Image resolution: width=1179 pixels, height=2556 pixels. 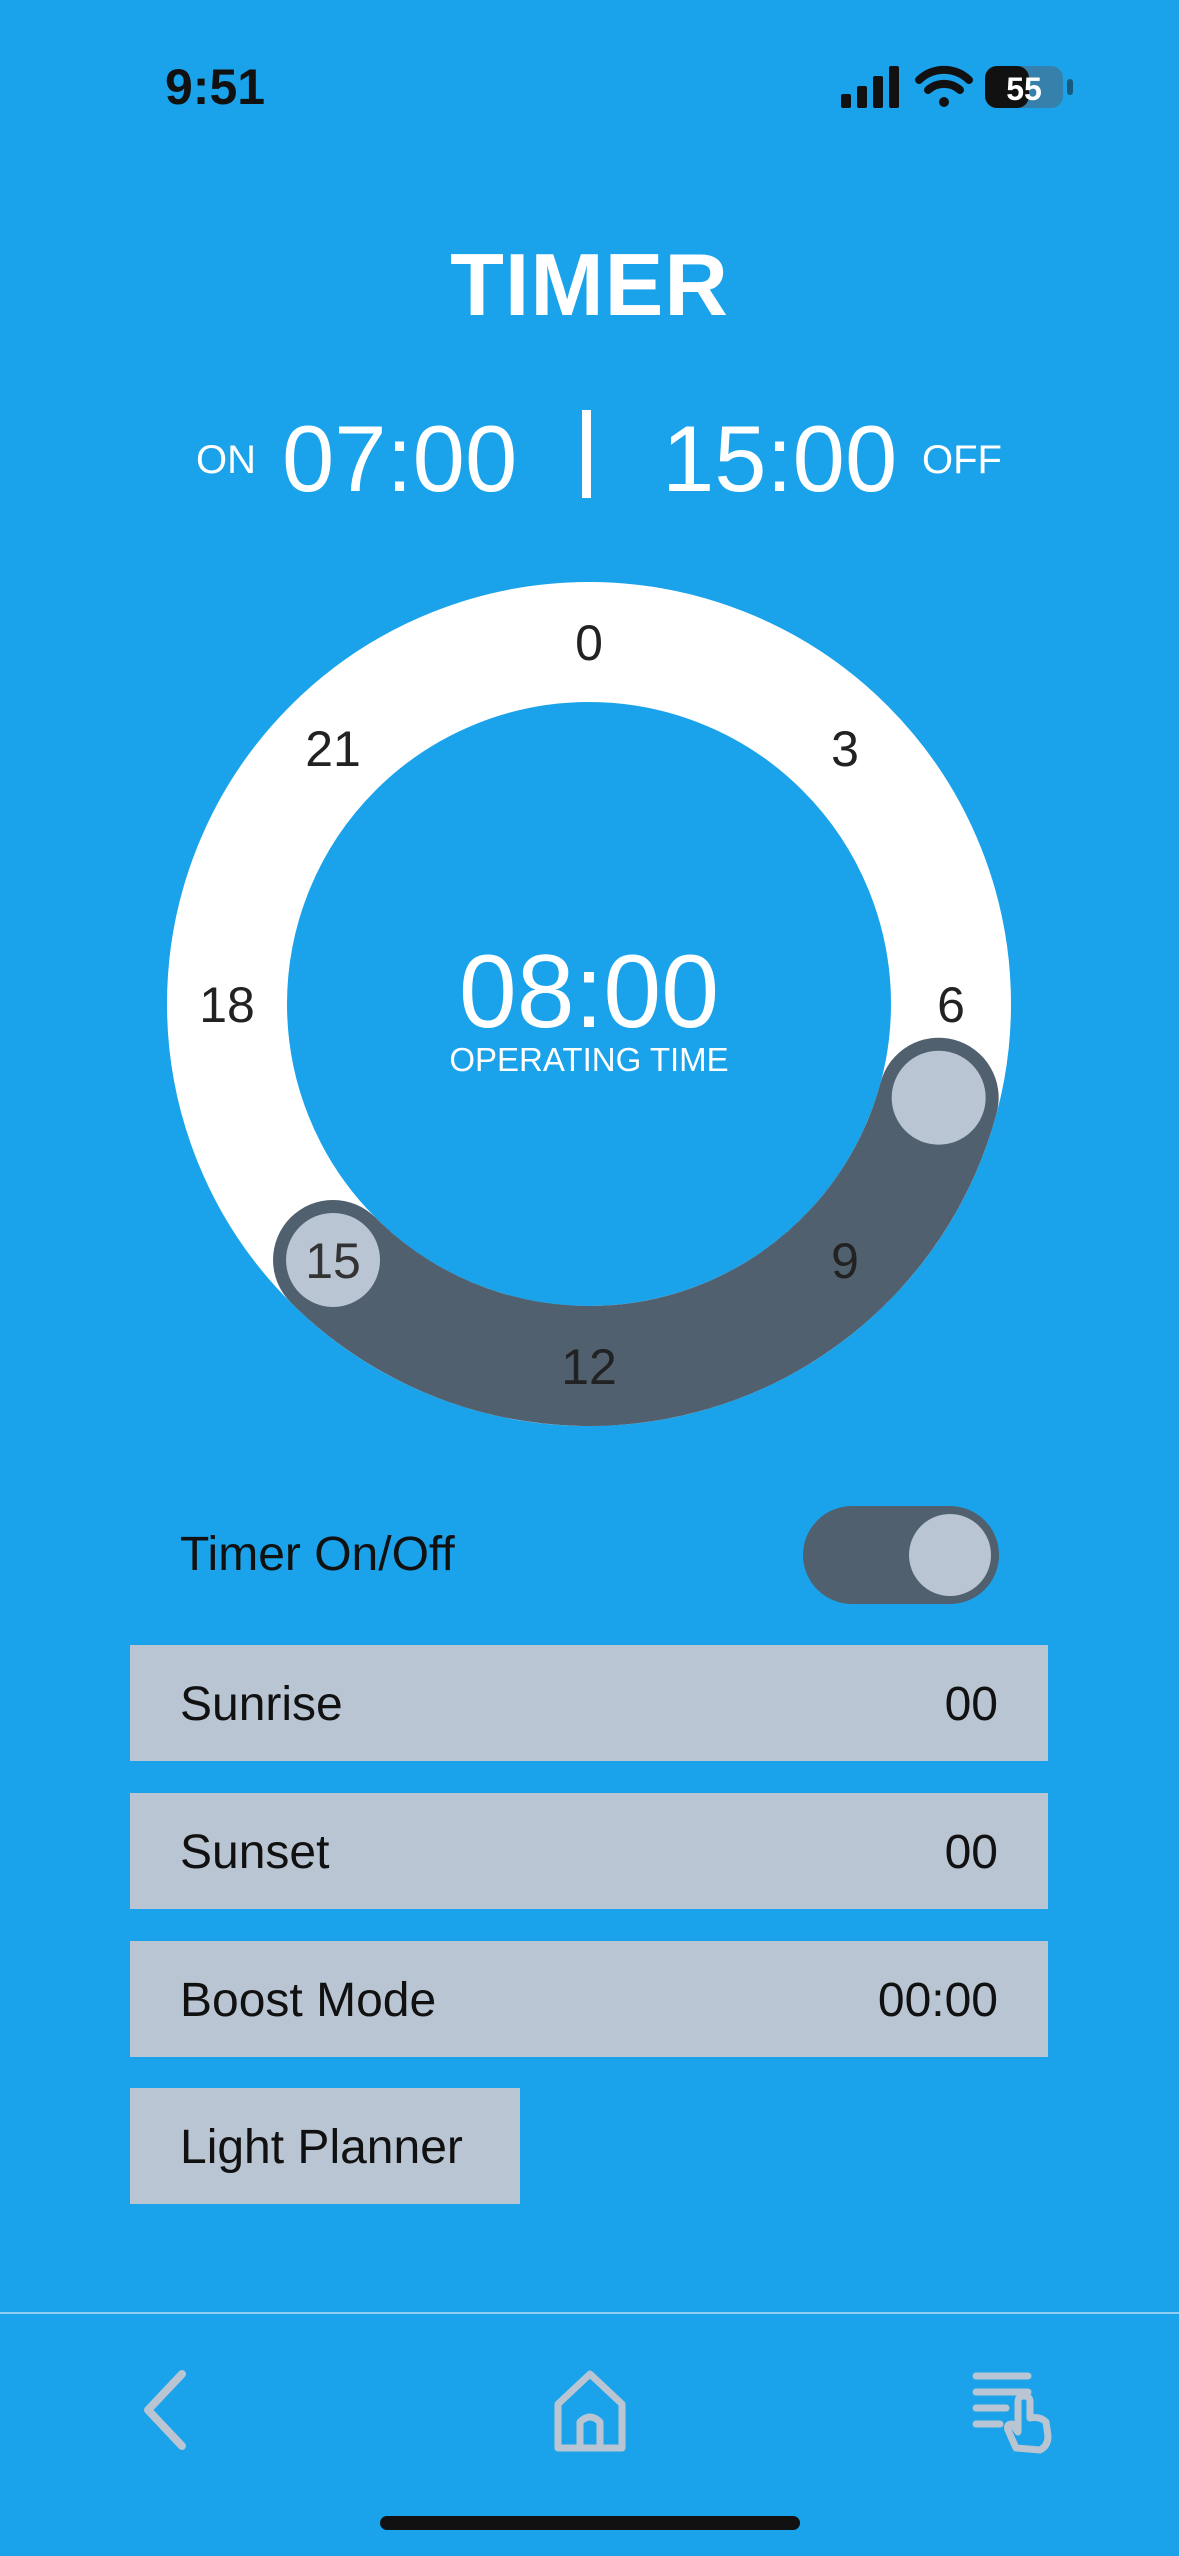 What do you see at coordinates (951, 1005) in the screenshot?
I see `hour-label-6: 6` at bounding box center [951, 1005].